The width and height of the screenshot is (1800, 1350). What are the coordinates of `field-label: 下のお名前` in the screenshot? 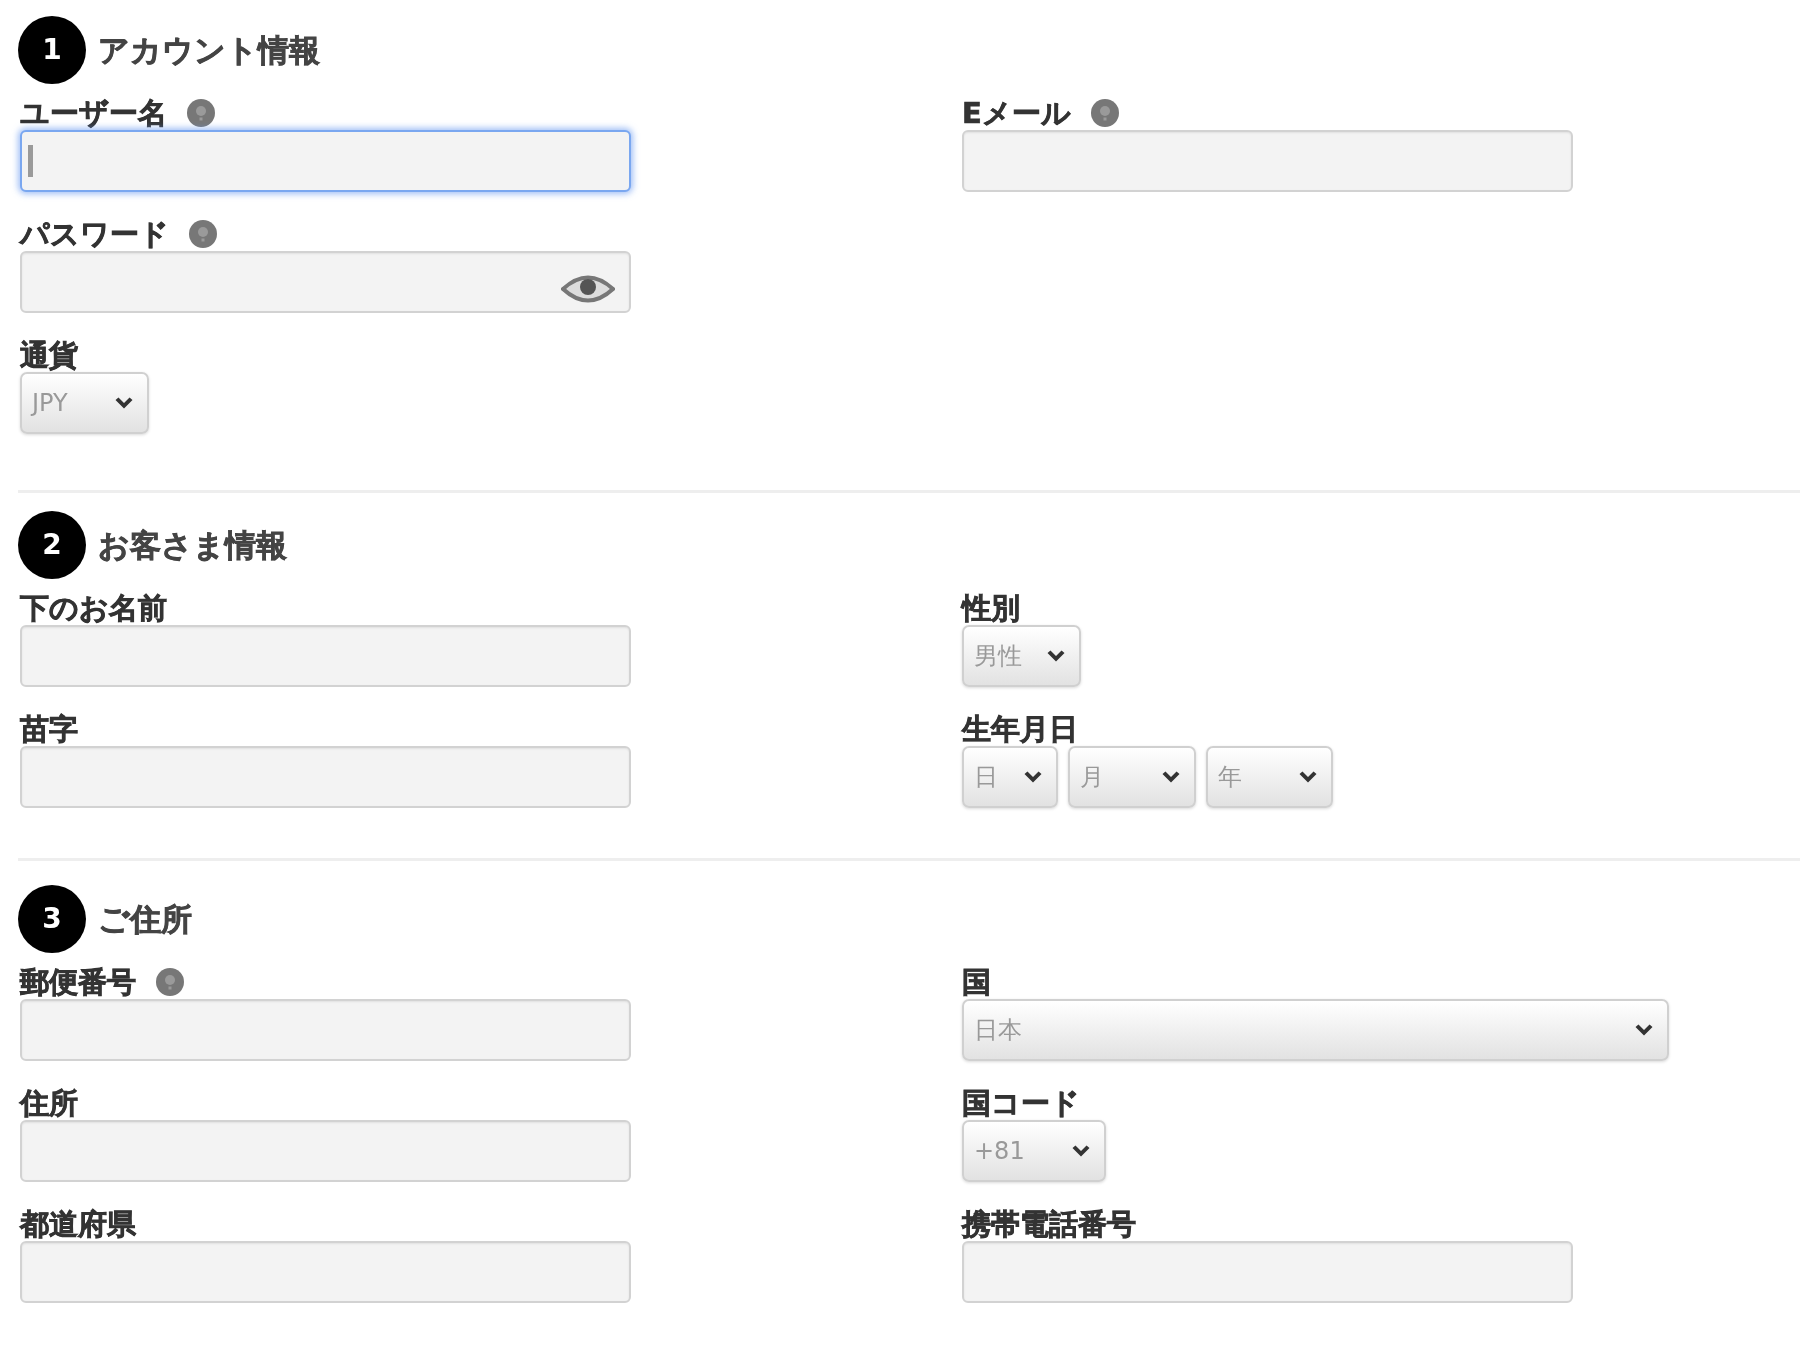 It's located at (93, 608).